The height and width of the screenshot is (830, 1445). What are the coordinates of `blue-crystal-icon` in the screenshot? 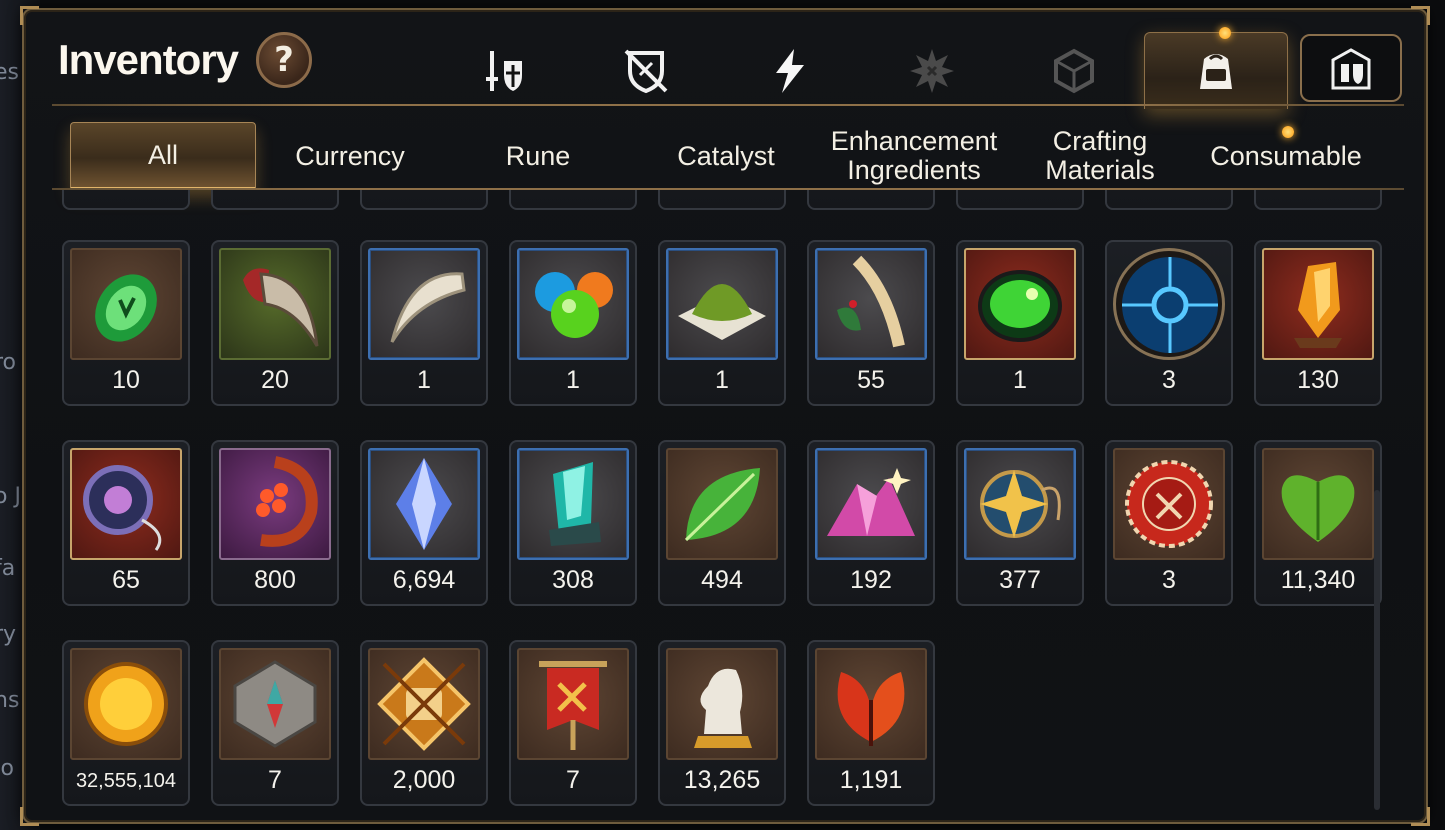 It's located at (424, 504).